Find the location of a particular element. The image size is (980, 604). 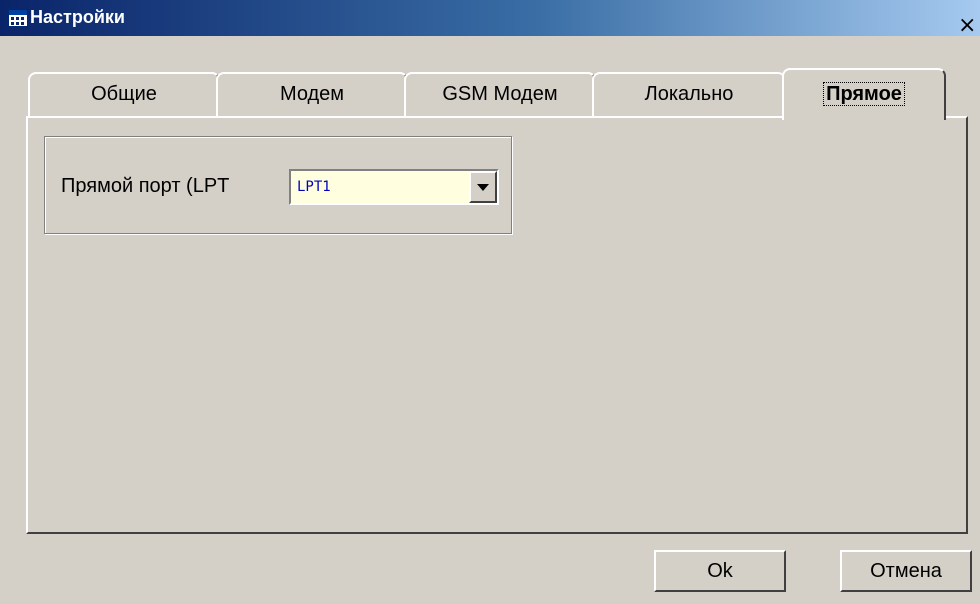

title-bar: Настройки is located at coordinates (490, 18).